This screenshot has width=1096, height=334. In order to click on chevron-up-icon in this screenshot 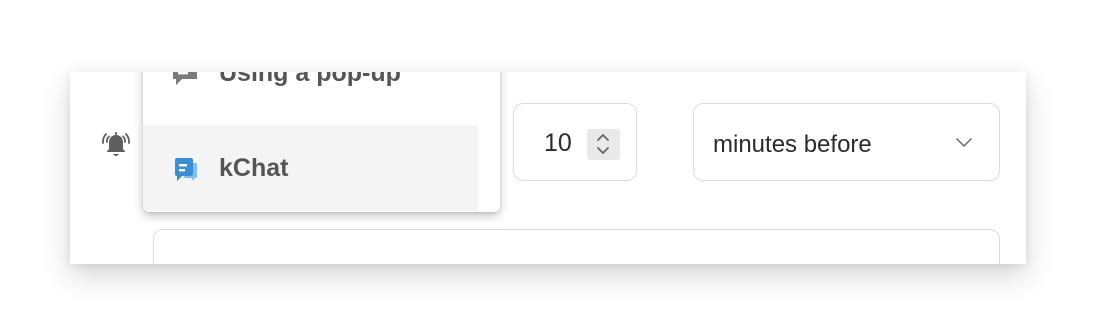, I will do `click(603, 137)`.